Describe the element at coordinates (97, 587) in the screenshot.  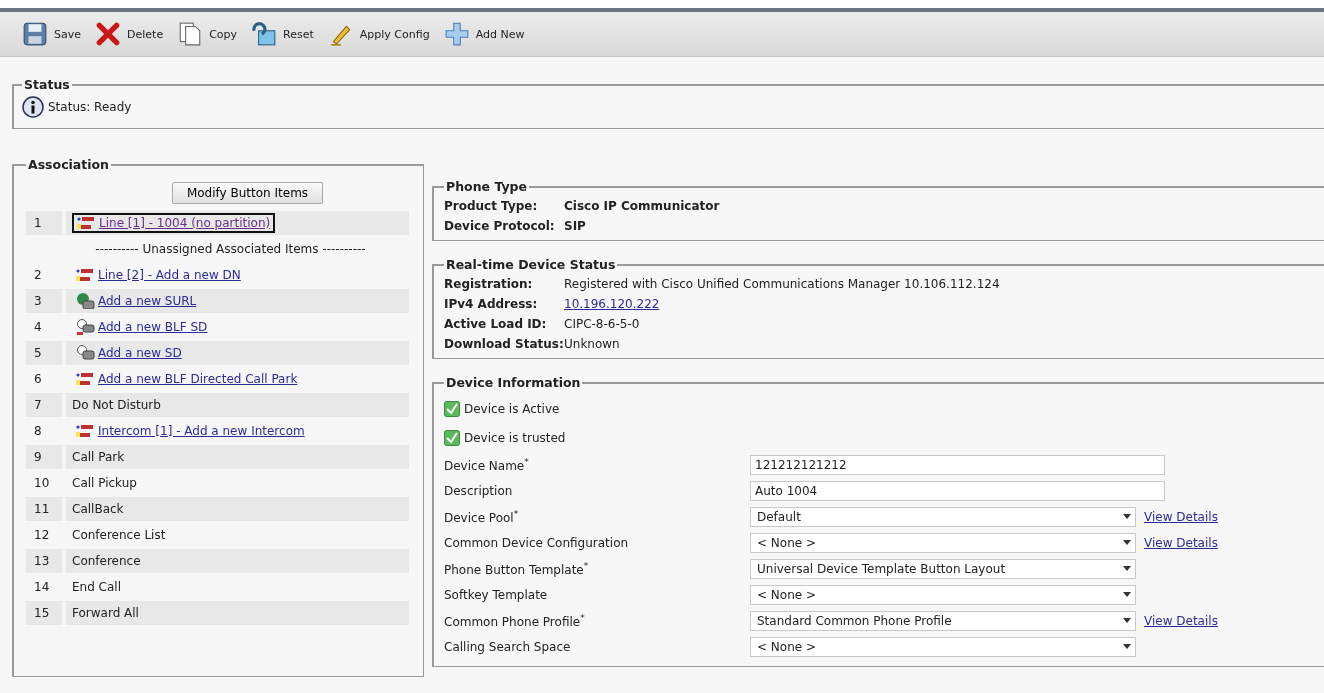
I see `item-label: End Call` at that location.